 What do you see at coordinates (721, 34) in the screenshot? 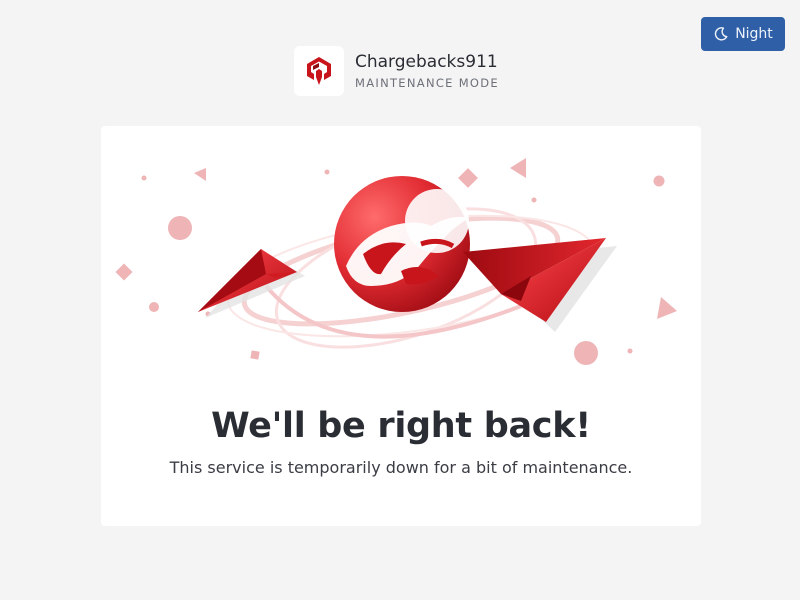
I see `moon-icon` at bounding box center [721, 34].